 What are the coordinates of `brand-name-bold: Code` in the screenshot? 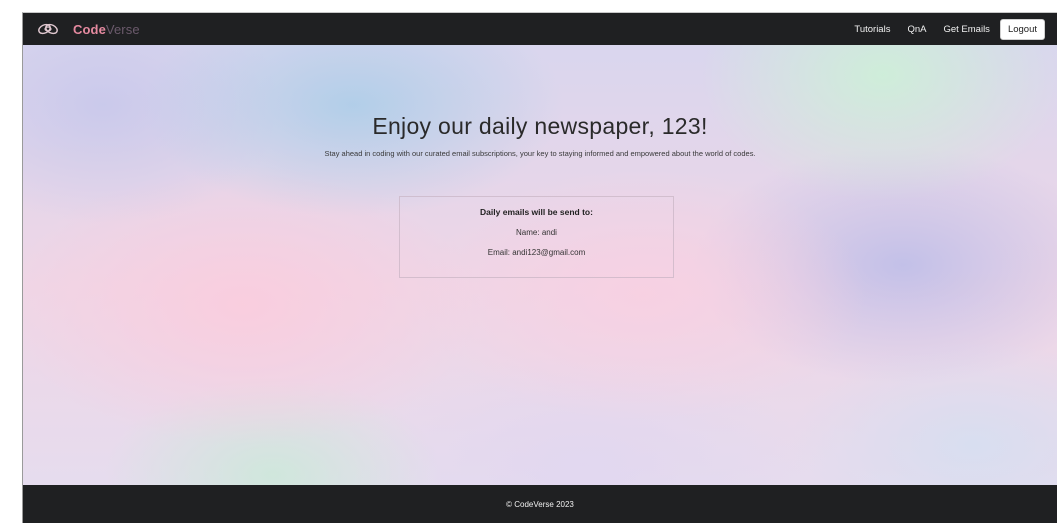 It's located at (89, 29).